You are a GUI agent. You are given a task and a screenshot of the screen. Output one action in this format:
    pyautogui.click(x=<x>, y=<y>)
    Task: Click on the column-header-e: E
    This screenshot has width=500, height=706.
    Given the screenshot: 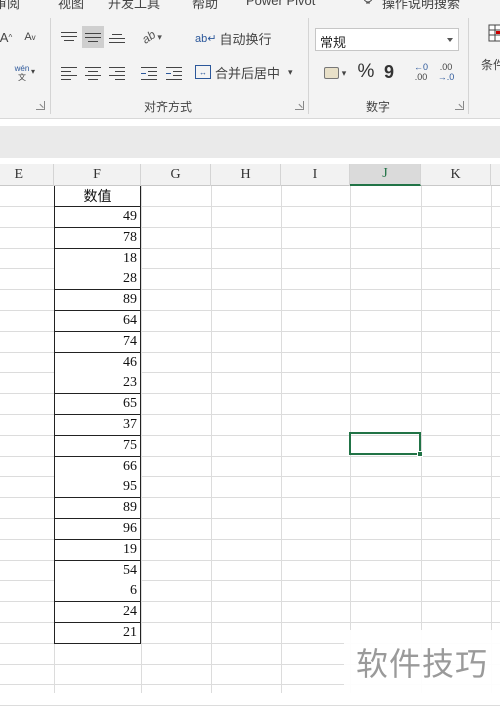 What is the action you would take?
    pyautogui.click(x=27, y=175)
    